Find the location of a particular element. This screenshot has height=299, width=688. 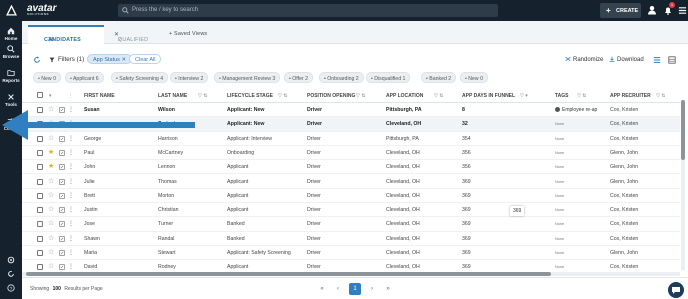

first-name-cell: Jose is located at coordinates (89, 224).